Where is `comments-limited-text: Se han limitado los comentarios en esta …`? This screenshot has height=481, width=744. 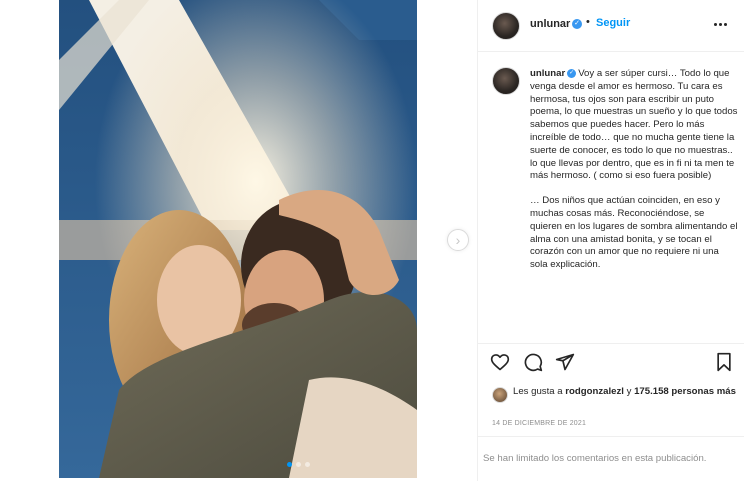 comments-limited-text: Se han limitado los comentarios en esta … is located at coordinates (595, 458).